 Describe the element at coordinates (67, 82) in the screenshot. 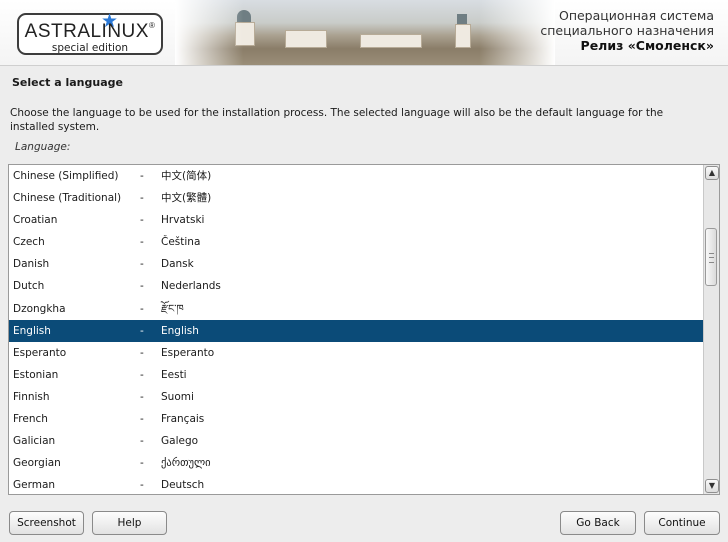

I see `page-title: Select a language` at that location.